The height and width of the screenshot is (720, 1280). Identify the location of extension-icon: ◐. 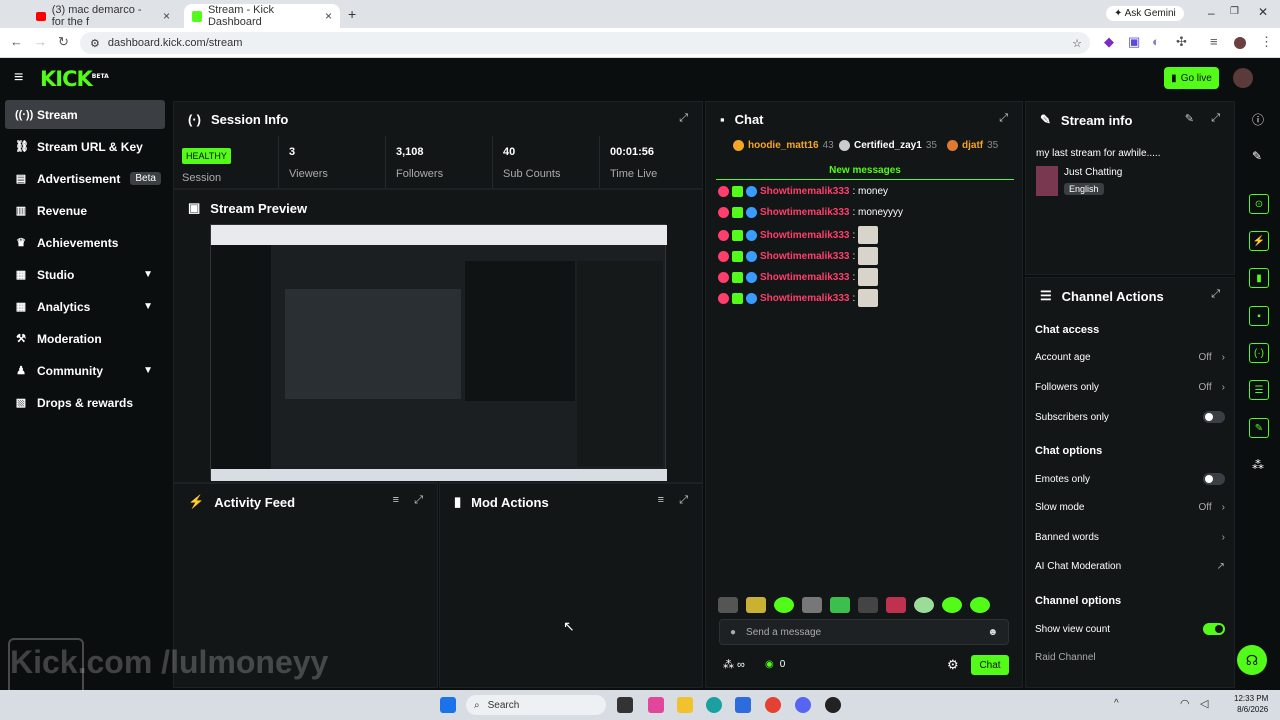
(1156, 41).